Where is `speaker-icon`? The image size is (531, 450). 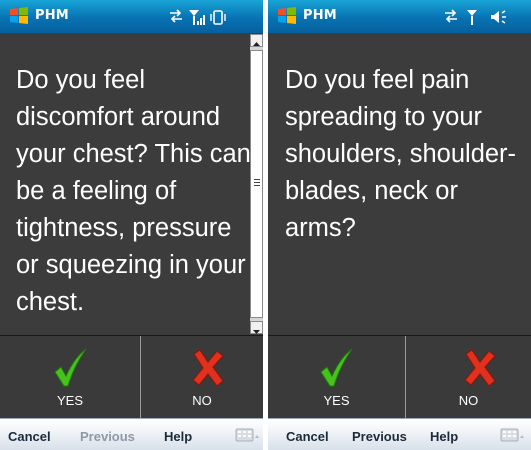 speaker-icon is located at coordinates (498, 17).